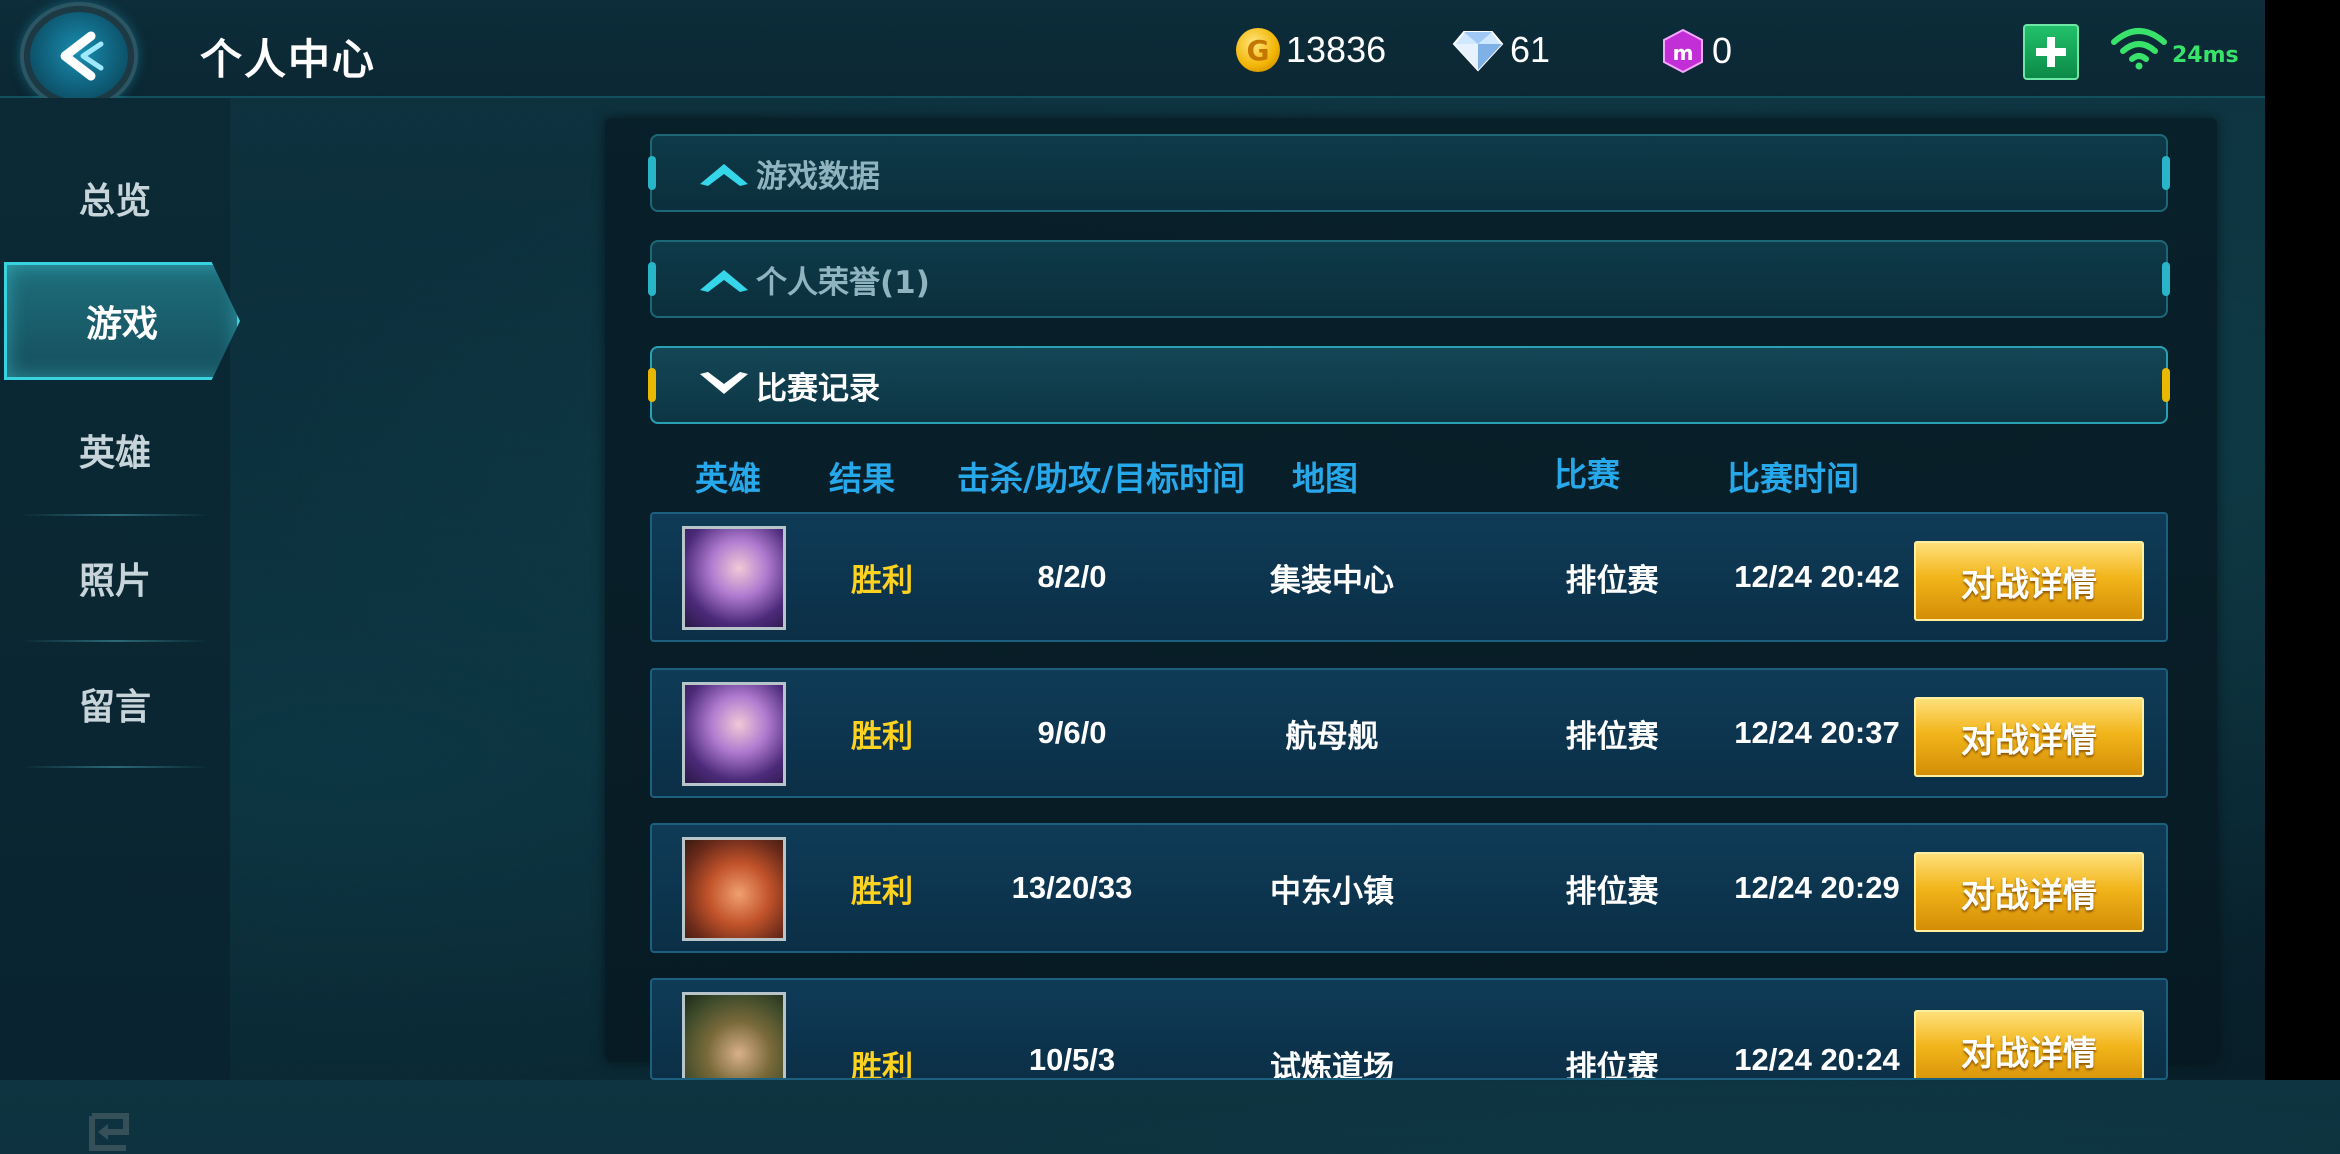 Image resolution: width=2340 pixels, height=1154 pixels. What do you see at coordinates (1587, 474) in the screenshot?
I see `column-header-match: 比赛` at bounding box center [1587, 474].